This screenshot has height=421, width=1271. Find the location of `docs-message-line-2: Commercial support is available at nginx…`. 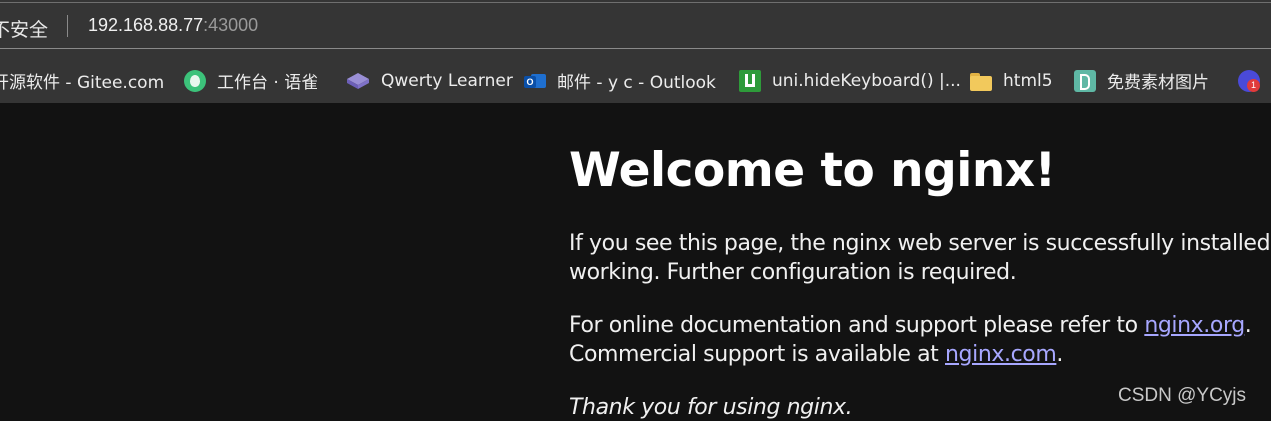

docs-message-line-2: Commercial support is available at nginx… is located at coordinates (910, 354).